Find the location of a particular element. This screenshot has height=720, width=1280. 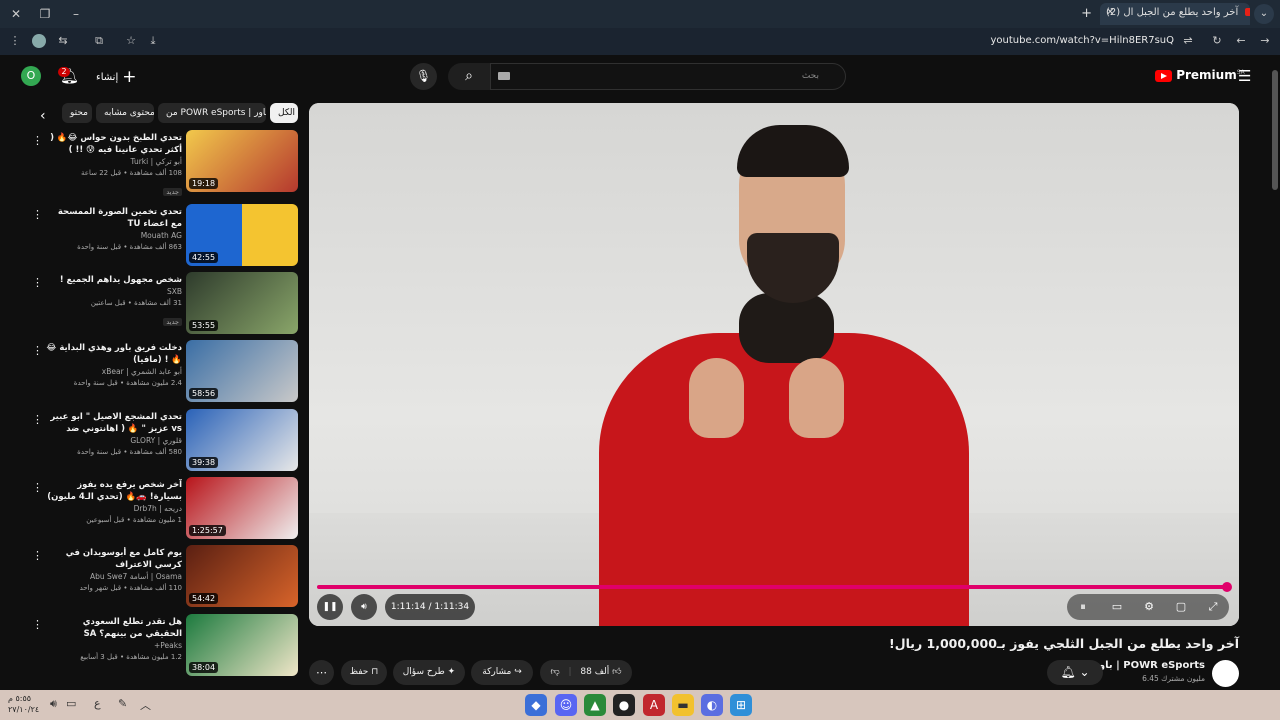

page-scrollbar is located at coordinates (1275, 374).